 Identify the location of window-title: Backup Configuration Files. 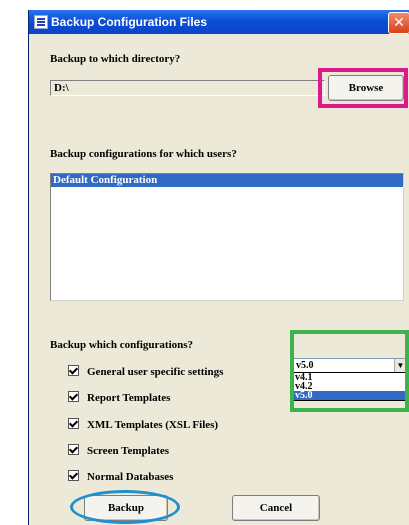
(129, 22).